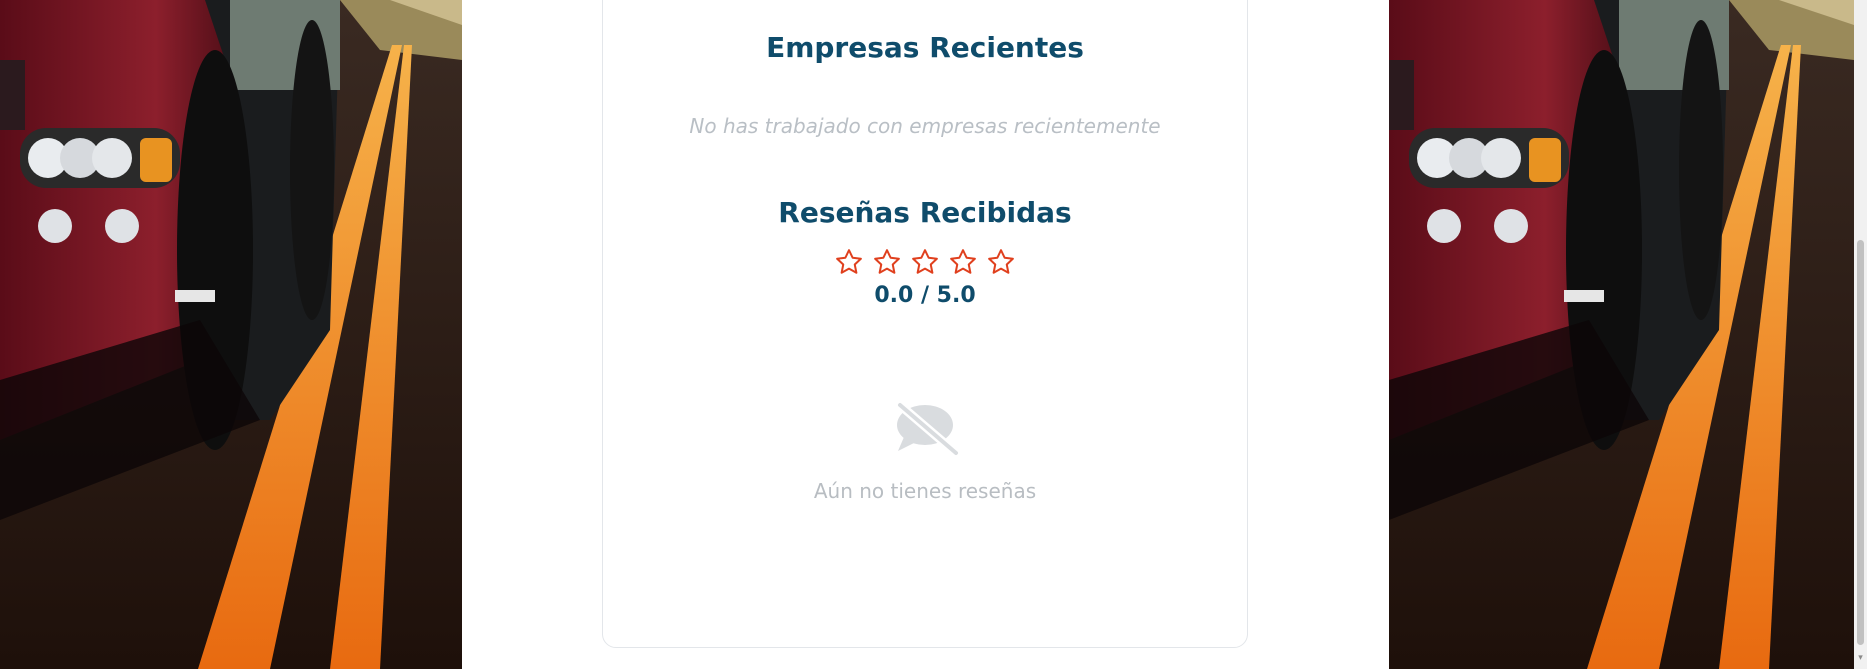  I want to click on page-scrollbar: ▾, so click(1860, 334).